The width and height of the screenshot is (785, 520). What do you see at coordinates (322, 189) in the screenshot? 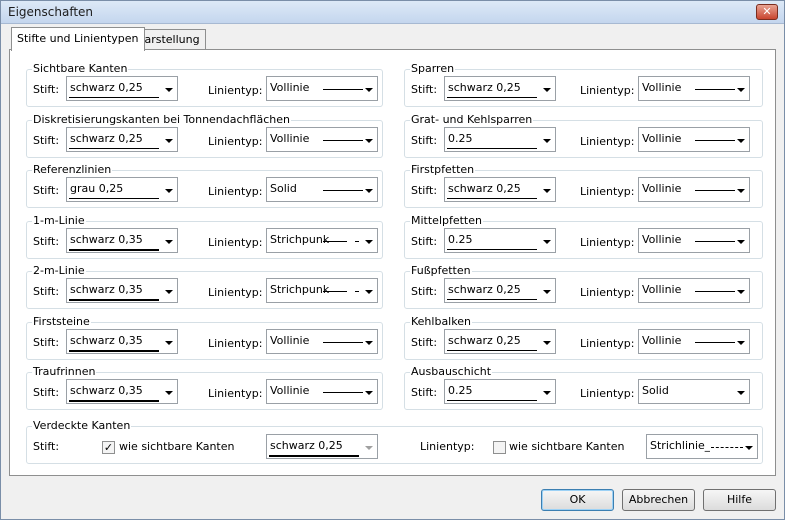
I see `linetype-select-referenzlinien: Solid` at bounding box center [322, 189].